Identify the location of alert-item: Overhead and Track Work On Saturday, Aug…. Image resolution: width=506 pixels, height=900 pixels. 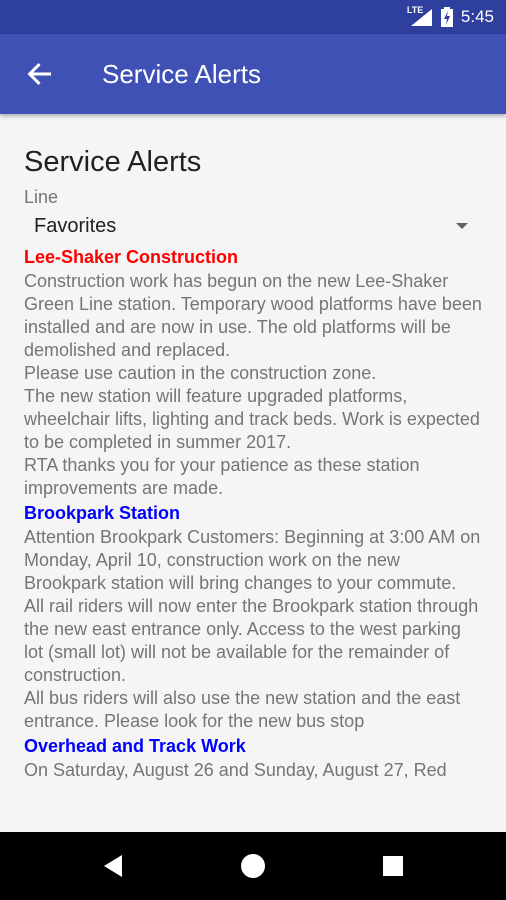
(253, 757).